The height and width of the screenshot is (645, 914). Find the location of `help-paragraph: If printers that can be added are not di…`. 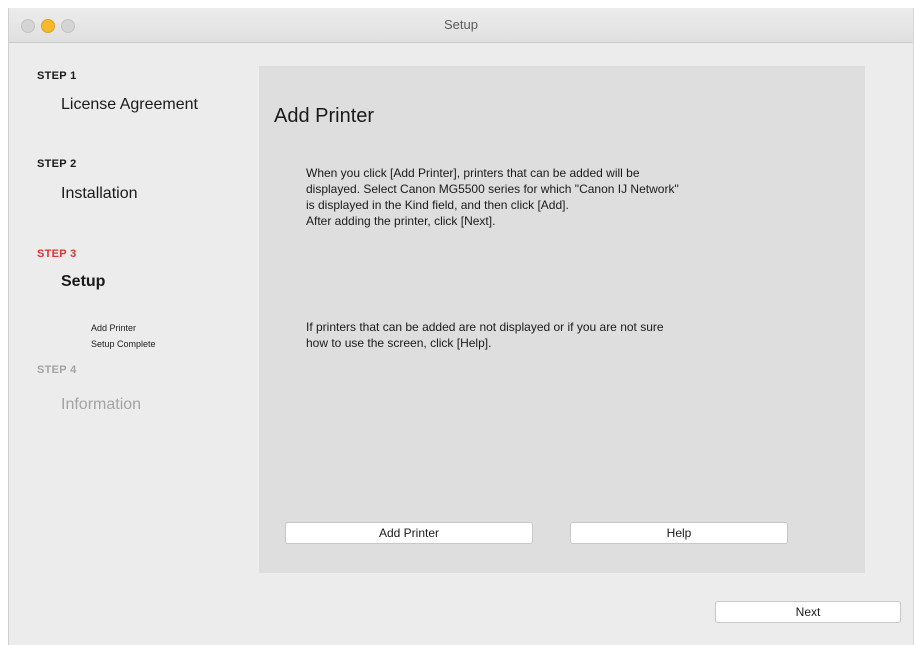

help-paragraph: If printers that can be added are not di… is located at coordinates (566, 335).